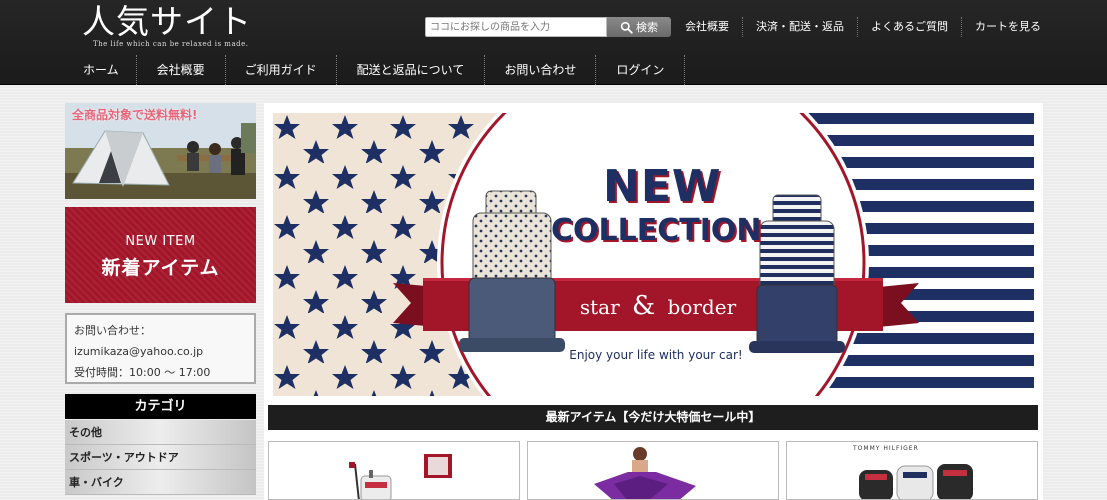 The image size is (1107, 500). I want to click on contact-email: izumikaza@yahoo.co.jp, so click(160, 351).